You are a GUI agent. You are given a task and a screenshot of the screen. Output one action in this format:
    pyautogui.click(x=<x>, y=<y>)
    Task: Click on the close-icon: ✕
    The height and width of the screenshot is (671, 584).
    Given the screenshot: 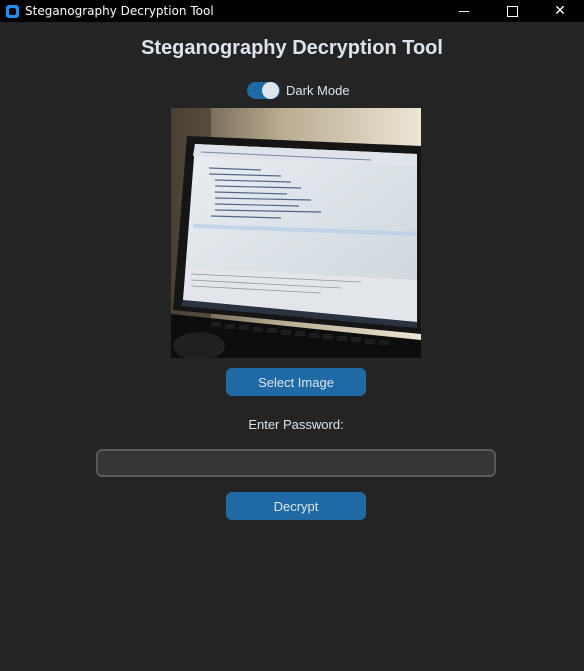 What is the action you would take?
    pyautogui.click(x=560, y=11)
    